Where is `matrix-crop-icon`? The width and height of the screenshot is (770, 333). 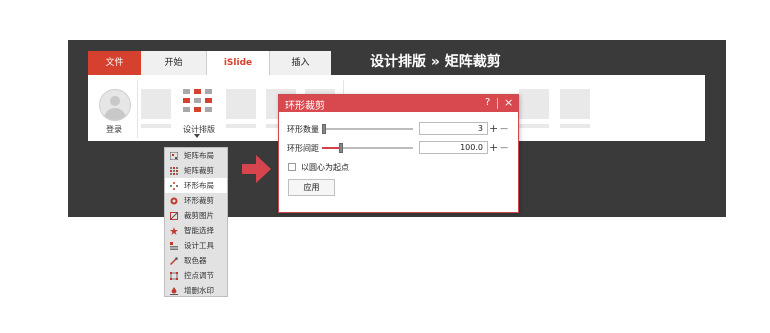
matrix-crop-icon is located at coordinates (174, 171).